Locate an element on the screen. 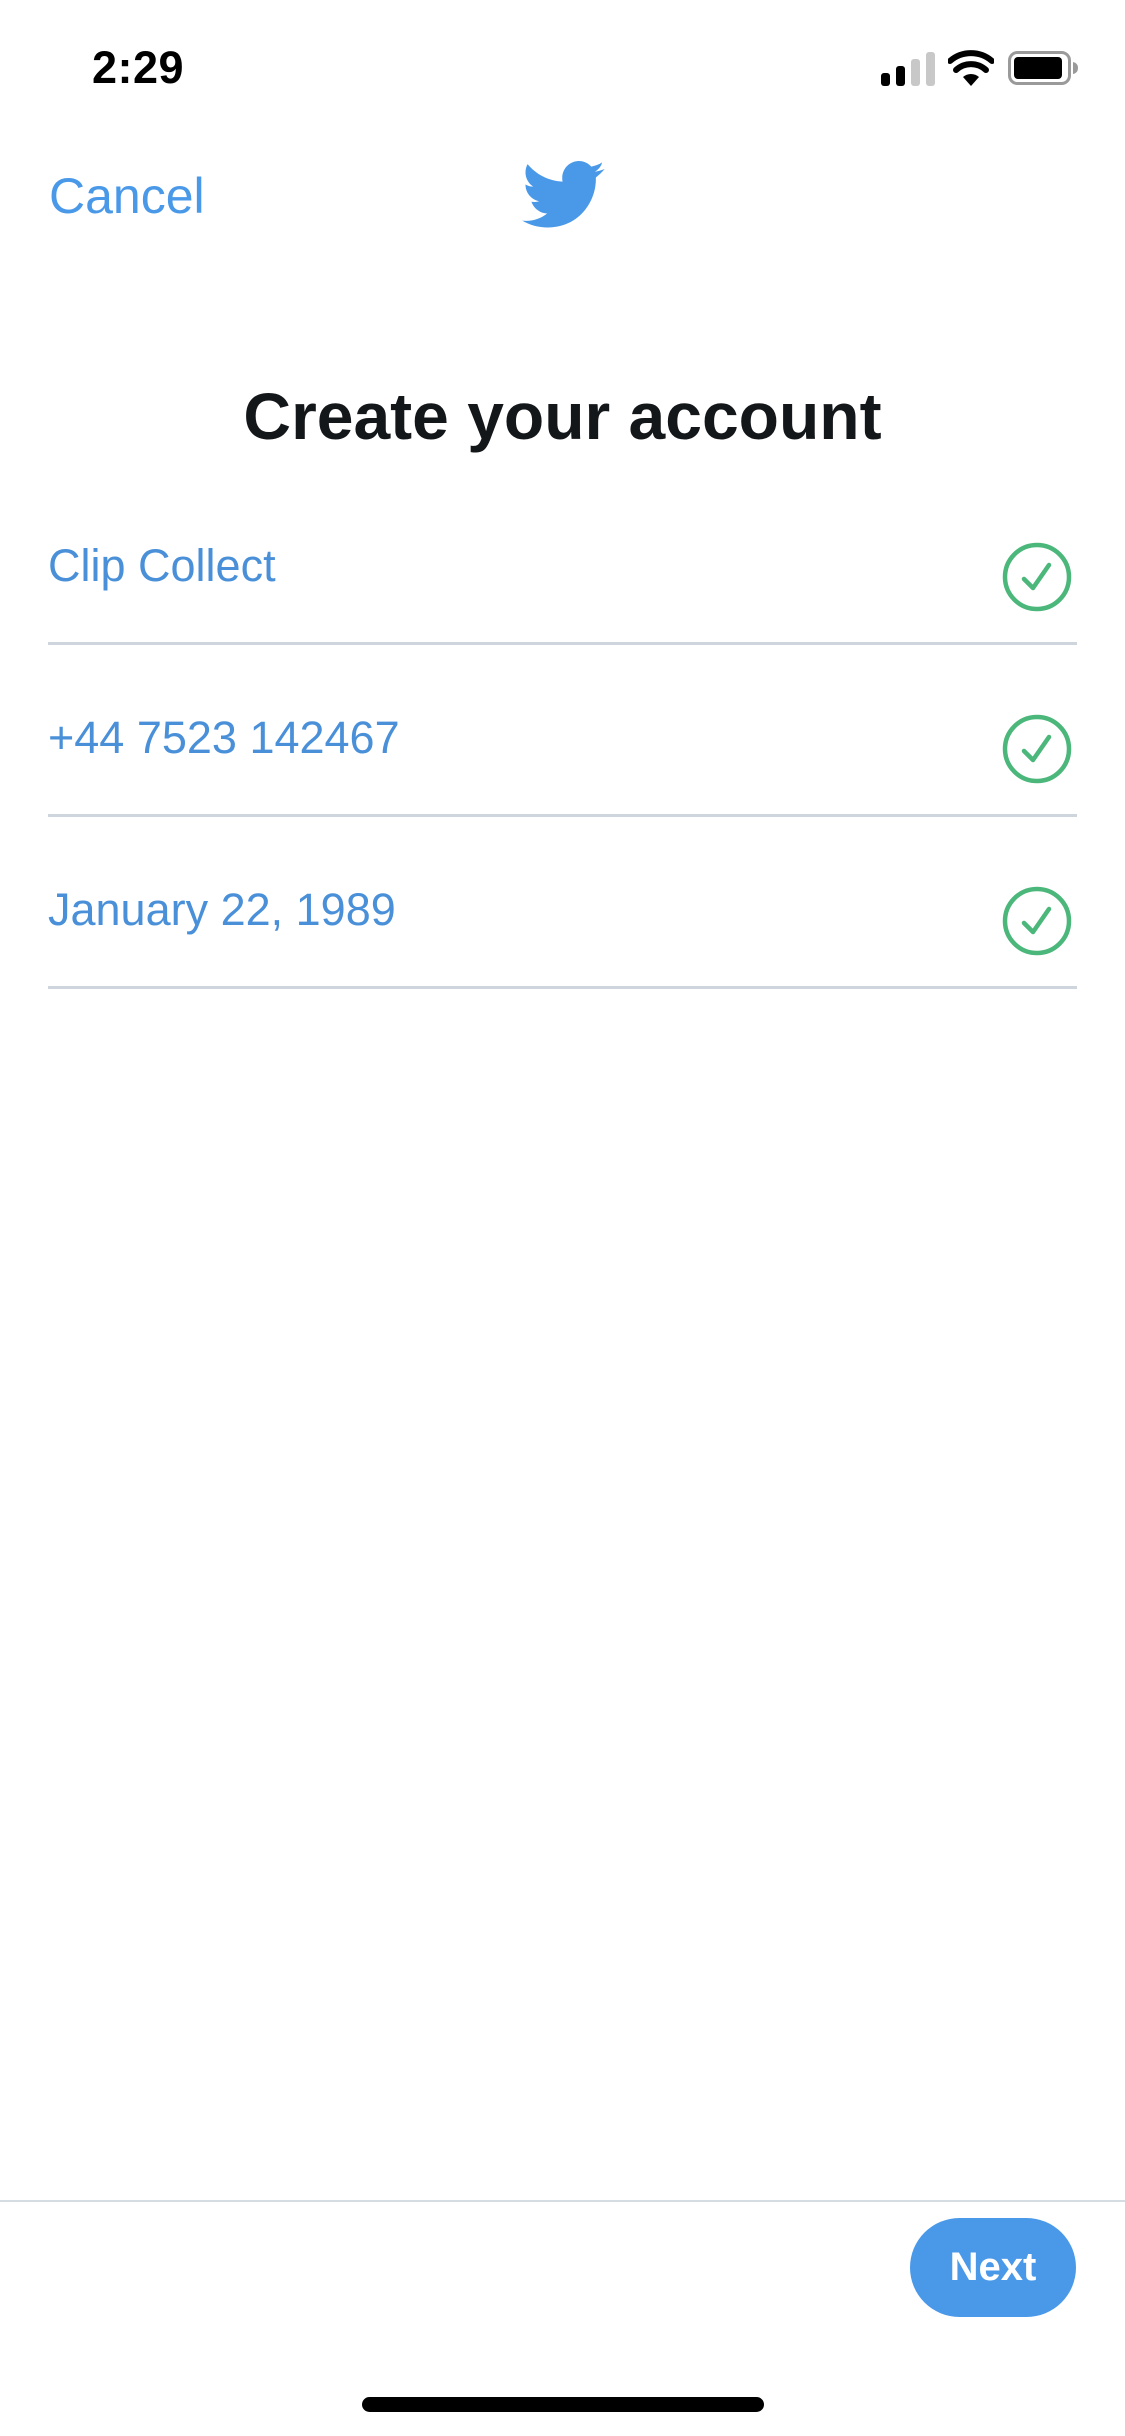 The height and width of the screenshot is (2436, 1125). date-of-birth-field-value: January 22, 1989 is located at coordinates (222, 910).